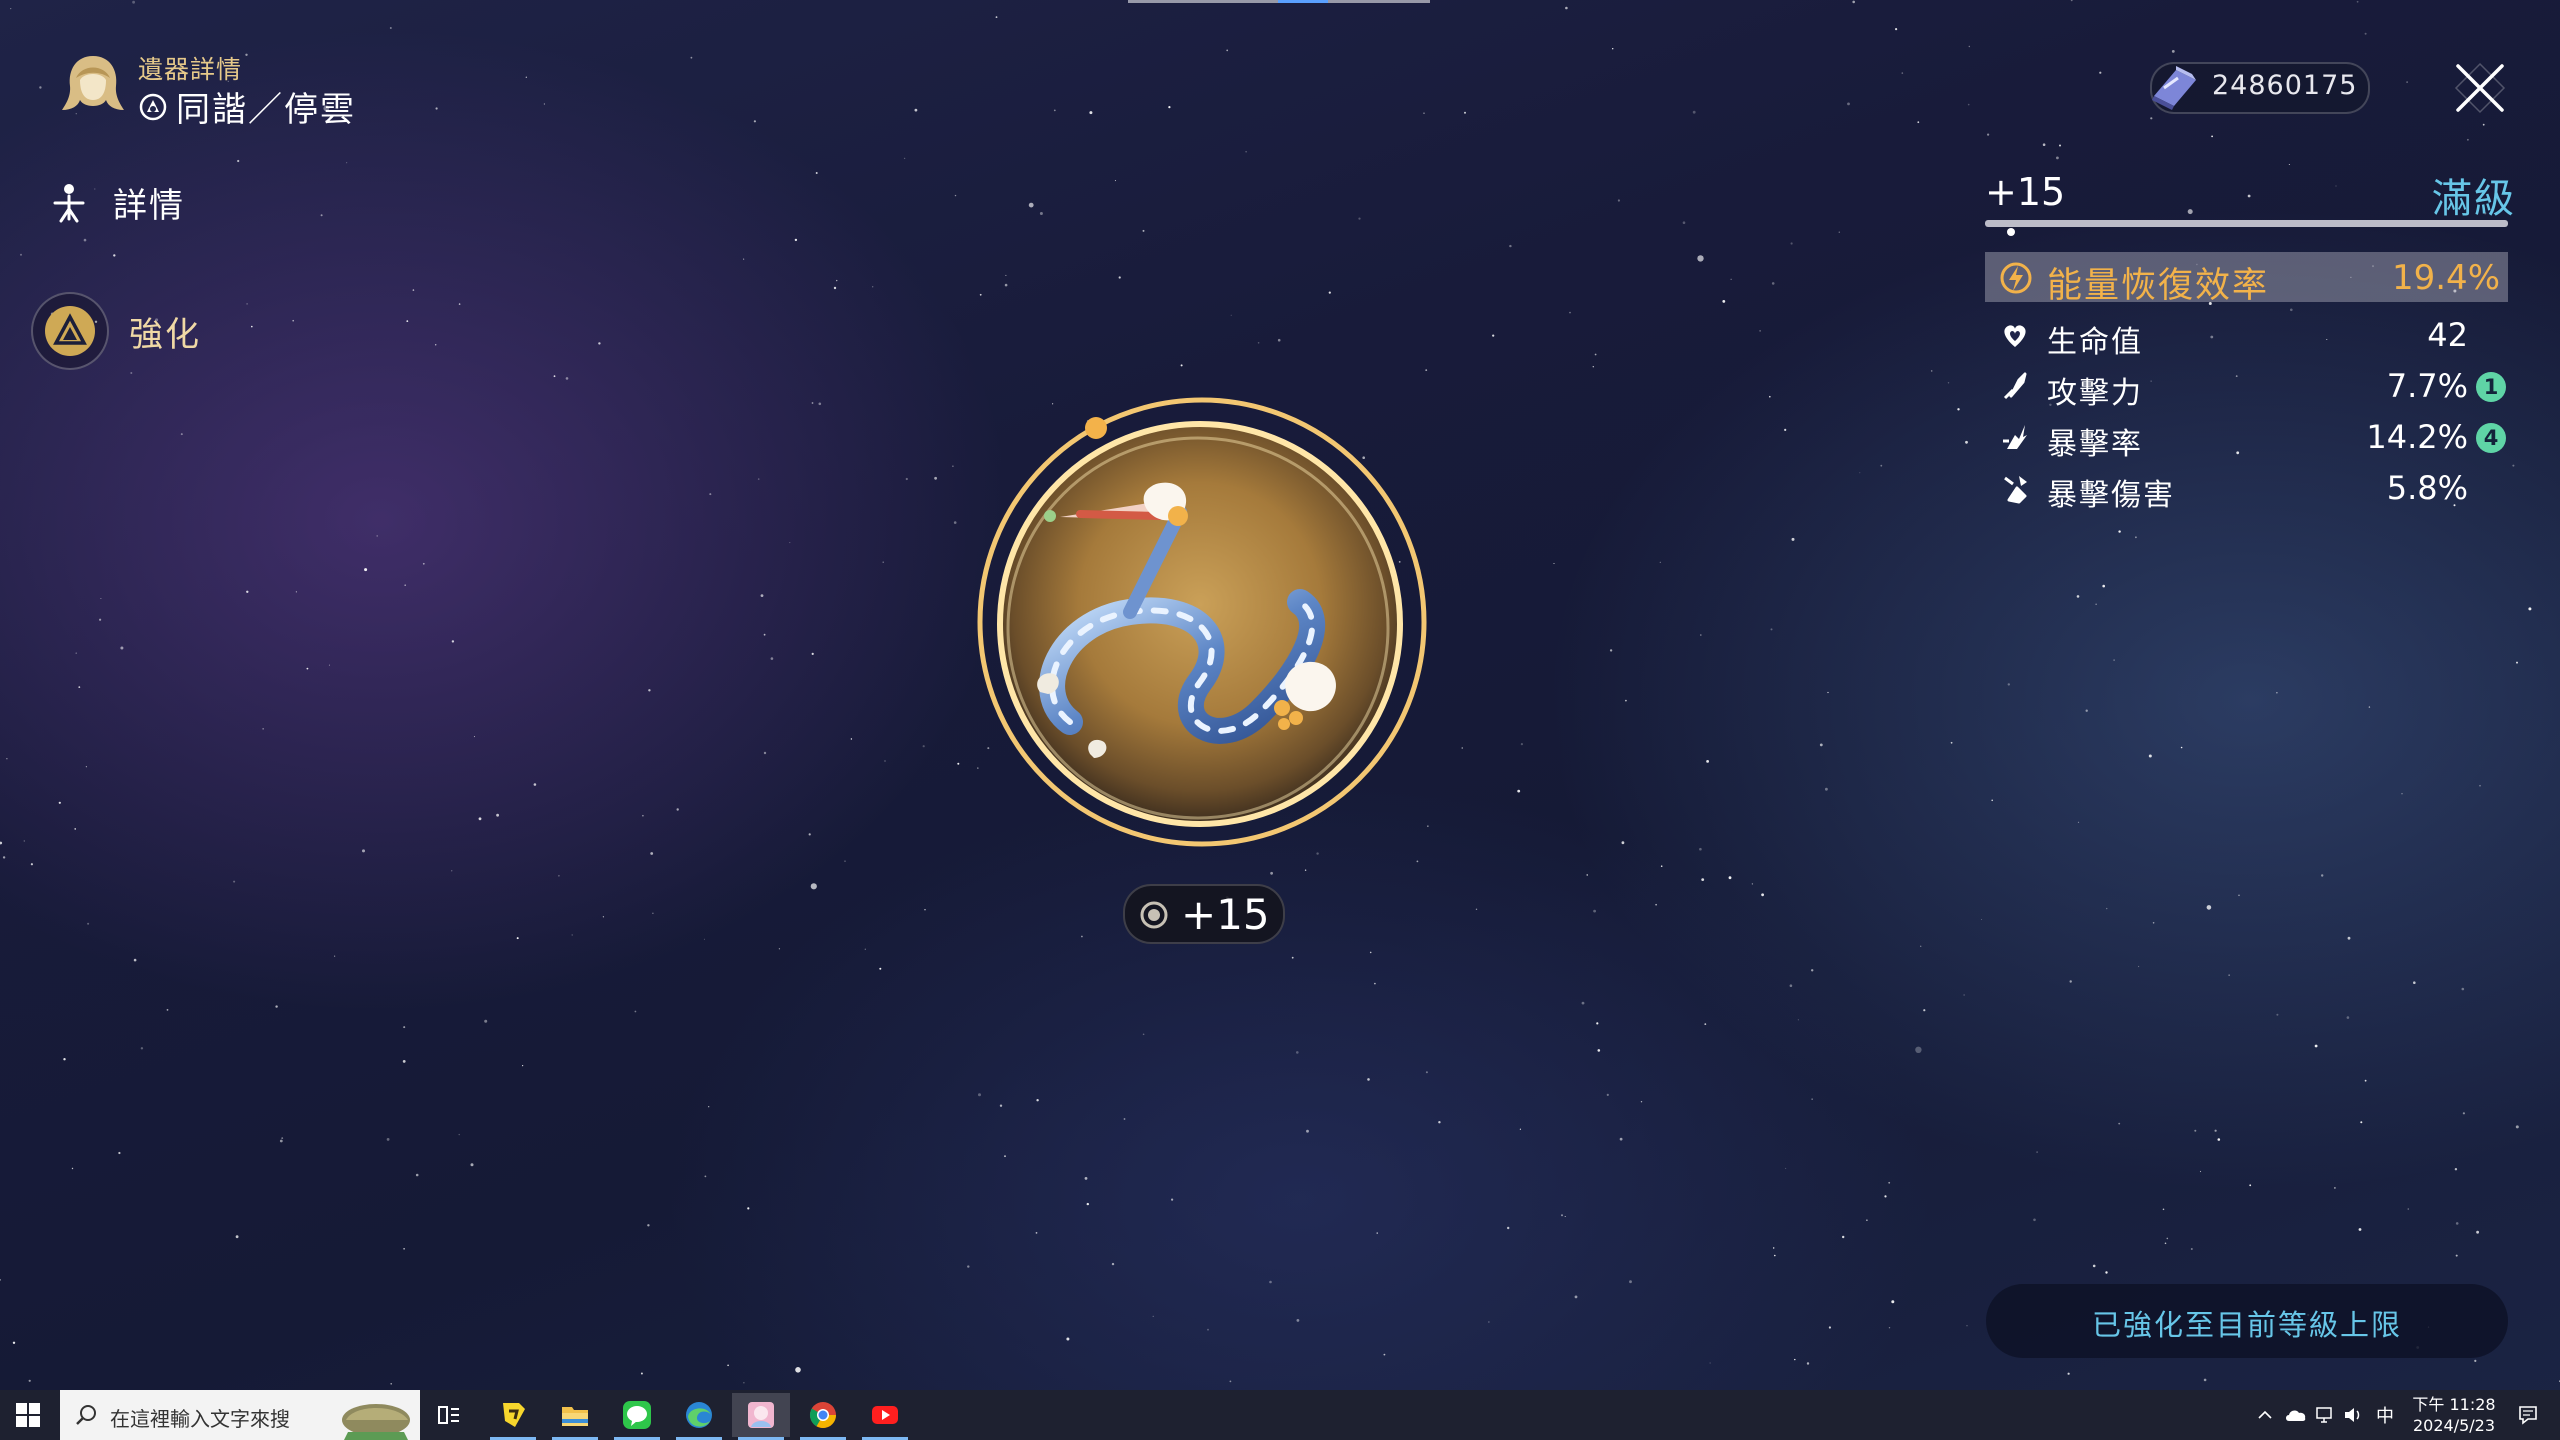 Image resolution: width=2560 pixels, height=1440 pixels. I want to click on kakaotalk-icon, so click(514, 1415).